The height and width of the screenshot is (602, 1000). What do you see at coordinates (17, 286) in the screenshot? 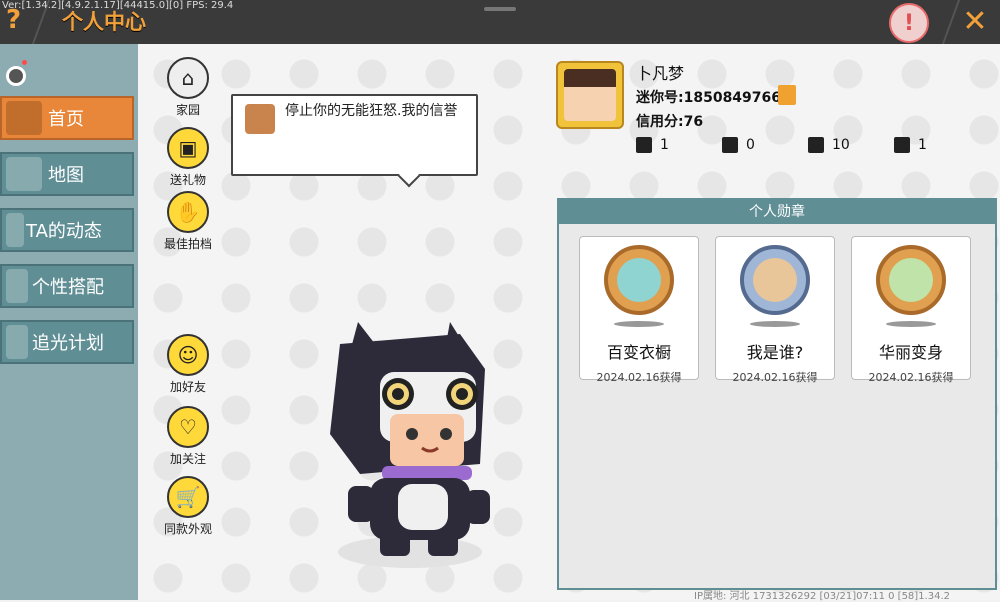
I see `outfit-icon` at bounding box center [17, 286].